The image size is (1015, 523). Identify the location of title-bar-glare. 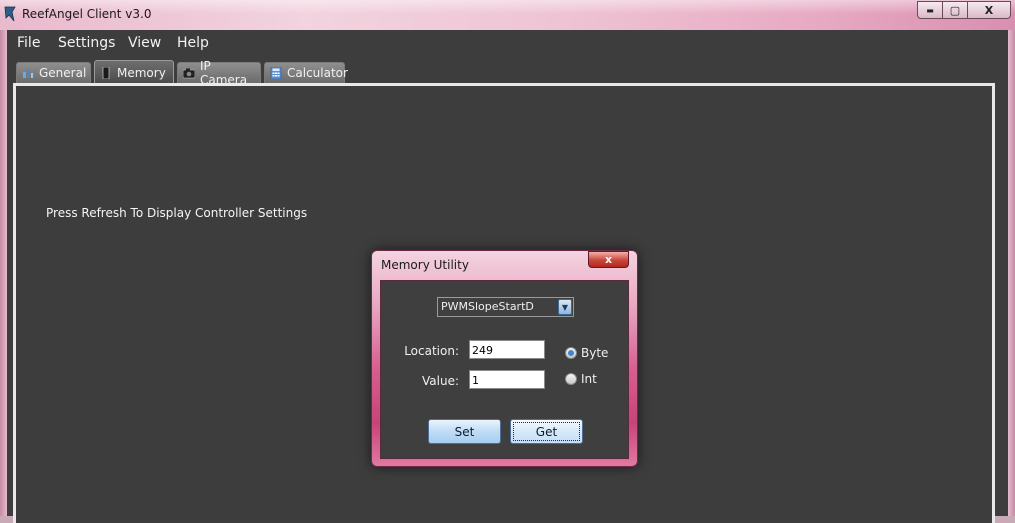
(507, 7).